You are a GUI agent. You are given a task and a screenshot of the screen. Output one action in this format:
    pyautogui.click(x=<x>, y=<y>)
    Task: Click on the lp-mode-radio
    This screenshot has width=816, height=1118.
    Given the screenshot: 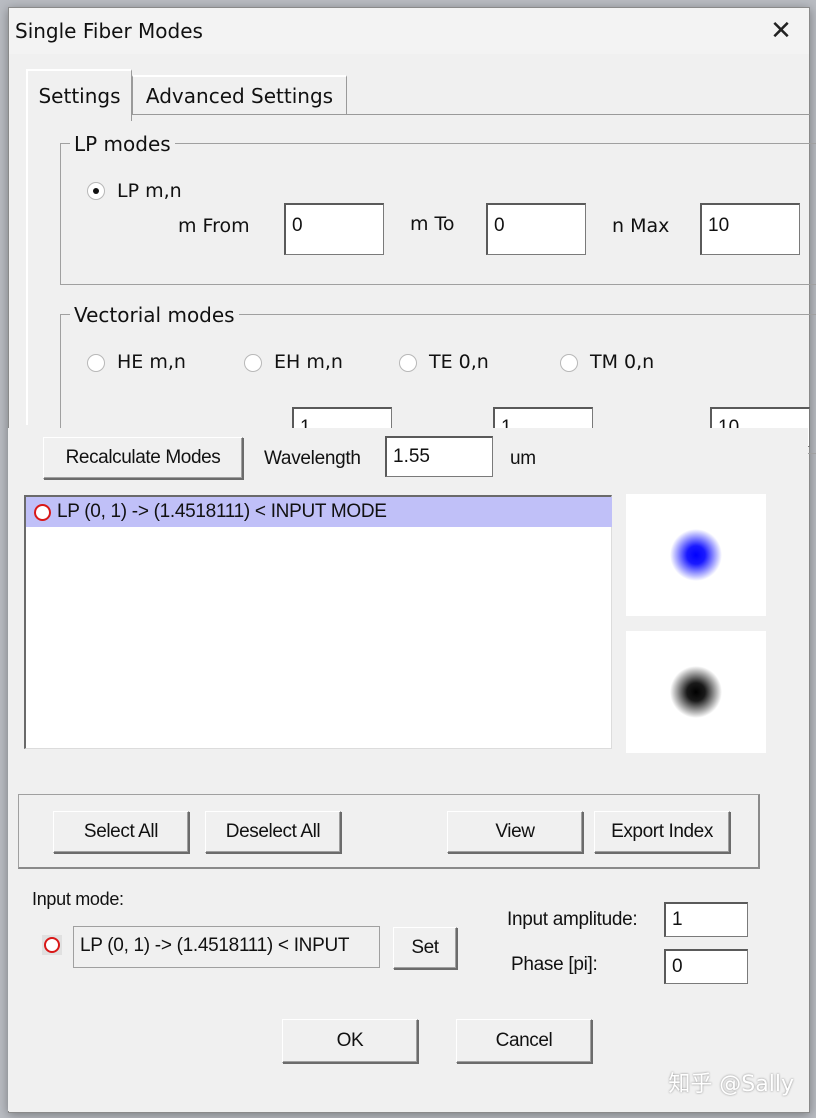 What is the action you would take?
    pyautogui.click(x=96, y=191)
    